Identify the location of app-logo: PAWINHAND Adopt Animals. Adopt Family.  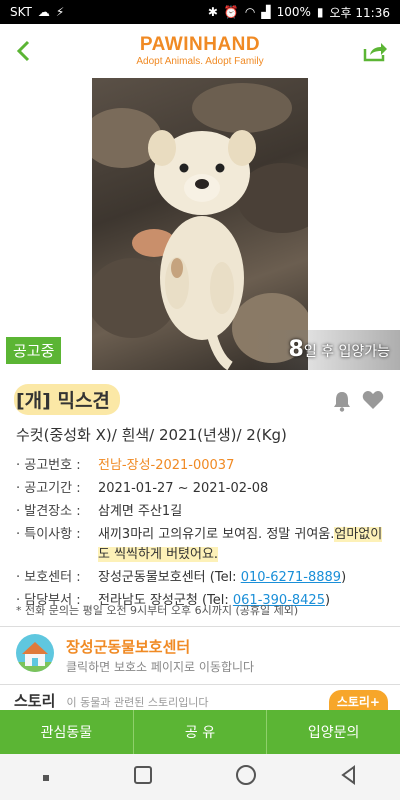
(200, 50).